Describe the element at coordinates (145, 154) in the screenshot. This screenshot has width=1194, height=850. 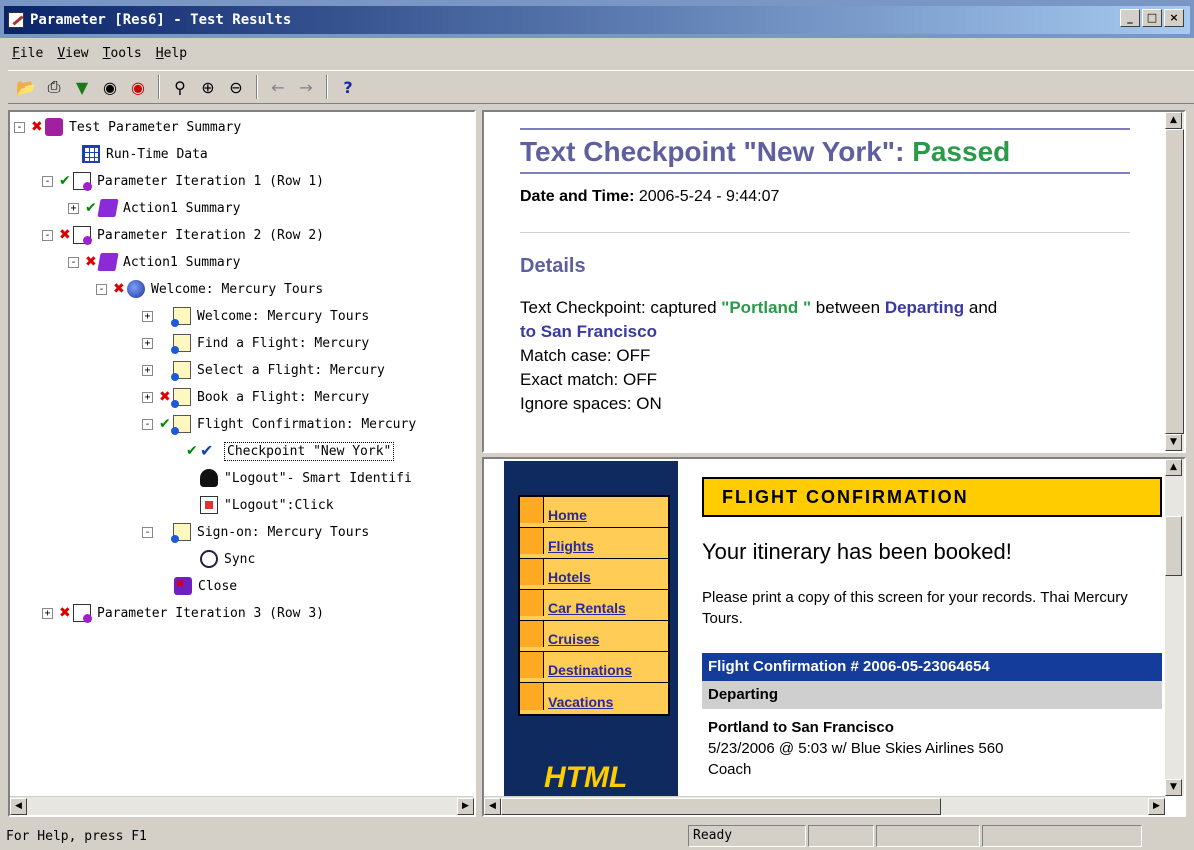
I see `tree-node-runtime-data: Run-Time Data` at that location.